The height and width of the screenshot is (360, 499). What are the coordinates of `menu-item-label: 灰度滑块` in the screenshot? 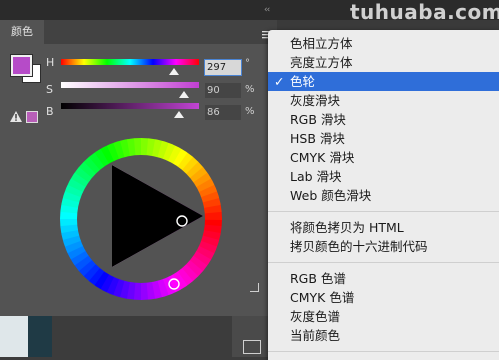 It's located at (315, 100).